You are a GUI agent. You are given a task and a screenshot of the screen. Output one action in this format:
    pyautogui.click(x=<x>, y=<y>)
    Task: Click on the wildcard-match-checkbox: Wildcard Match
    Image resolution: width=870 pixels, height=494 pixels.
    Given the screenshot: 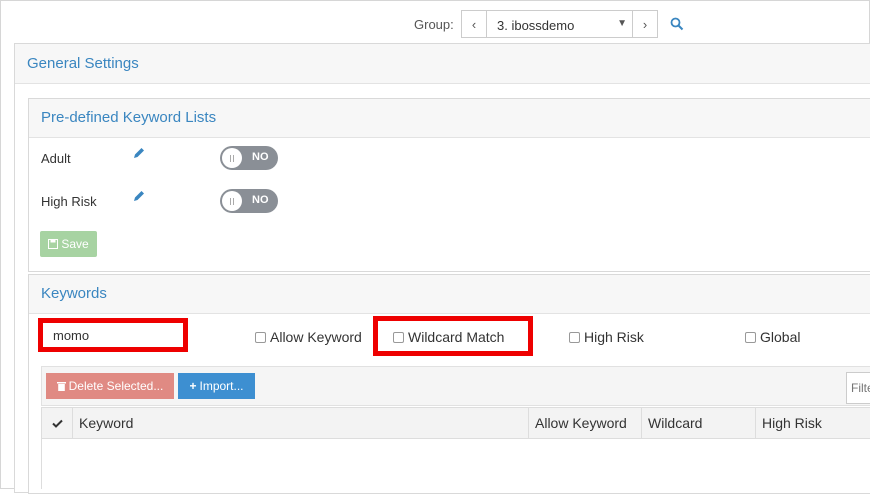 What is the action you would take?
    pyautogui.click(x=448, y=337)
    